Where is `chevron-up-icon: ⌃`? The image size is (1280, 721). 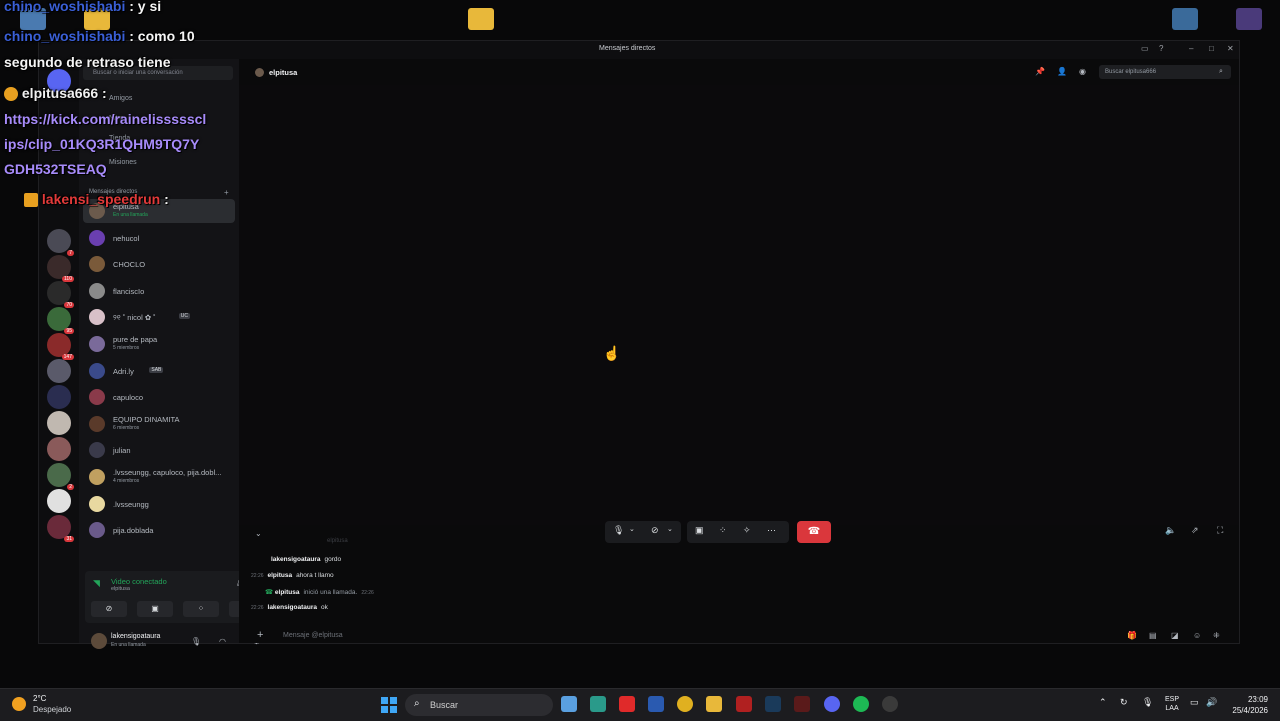
chevron-up-icon: ⌃ is located at coordinates (1103, 702).